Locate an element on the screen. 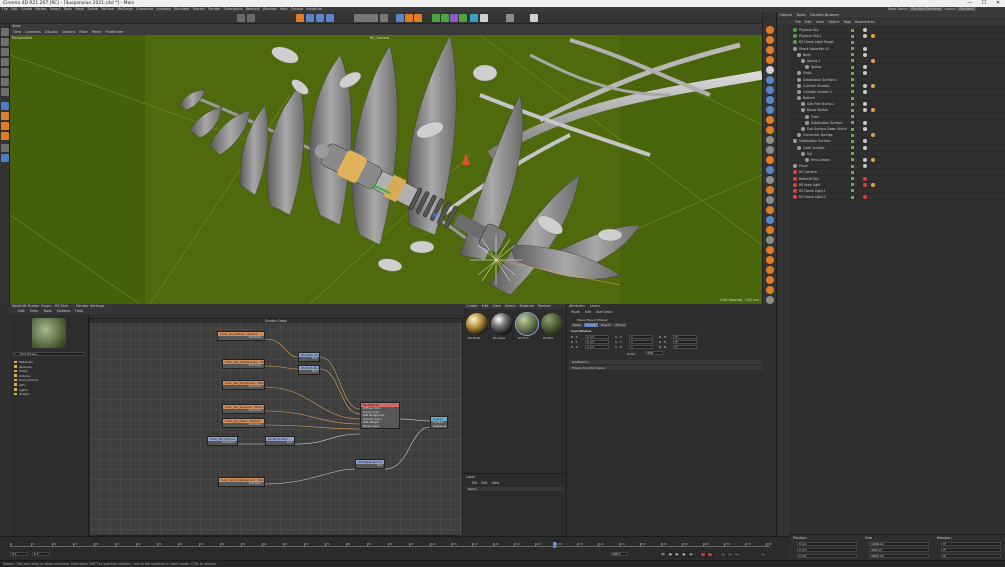  attribute-menu-user-data: User Data is located at coordinates (604, 312).